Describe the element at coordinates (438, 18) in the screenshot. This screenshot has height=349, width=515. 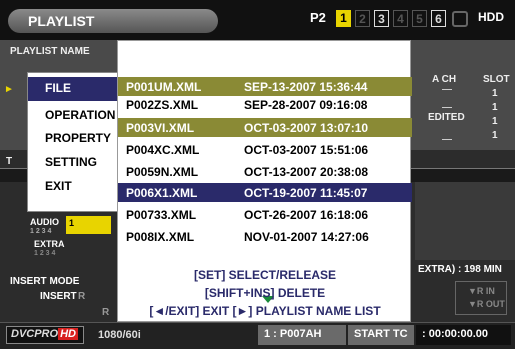
I see `slot-6-indicator: 6` at that location.